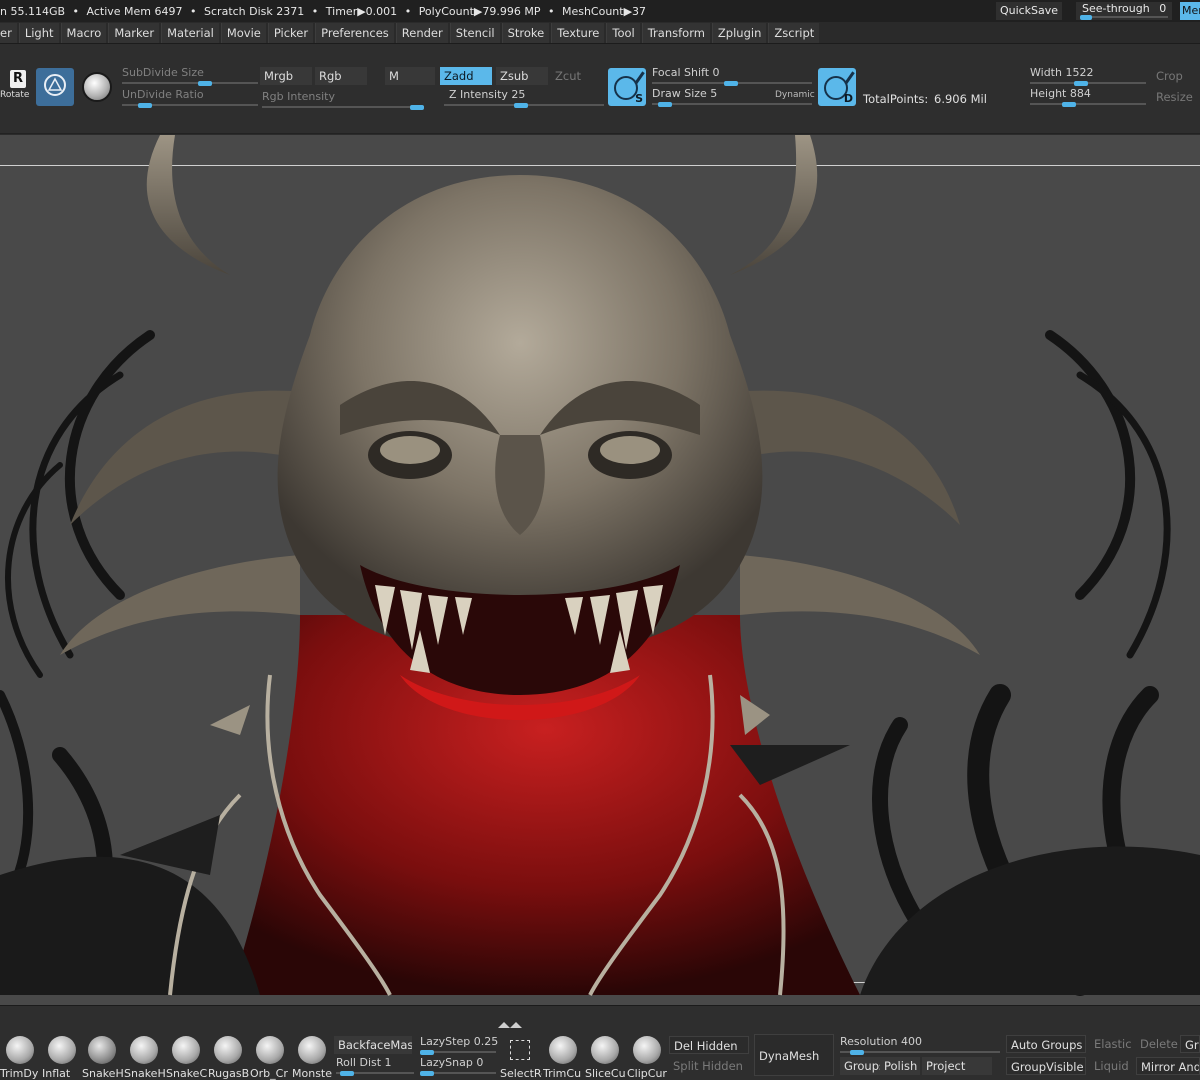  I want to click on menu-item-layer: er, so click(8, 32).